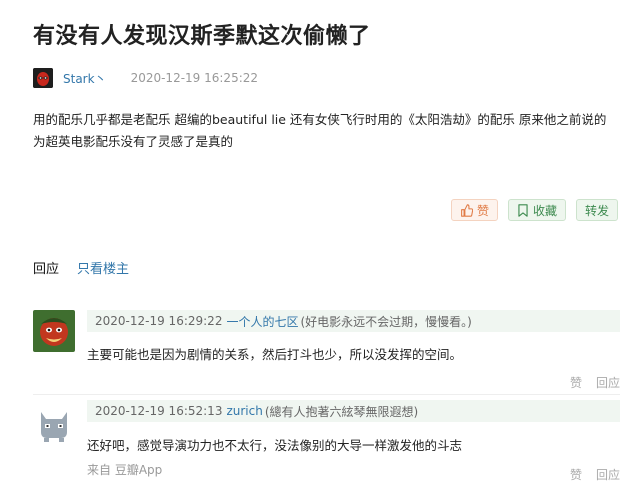  I want to click on post-actions: 赞 收藏 转发, so click(534, 210).